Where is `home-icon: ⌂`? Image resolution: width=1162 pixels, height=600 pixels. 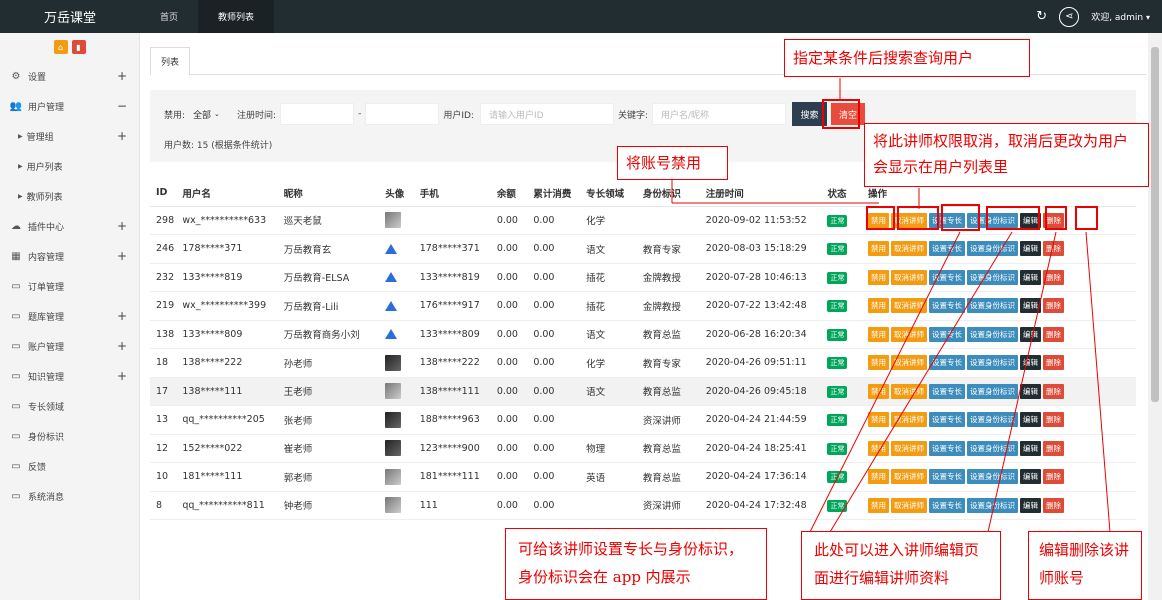 home-icon: ⌂ is located at coordinates (60, 47).